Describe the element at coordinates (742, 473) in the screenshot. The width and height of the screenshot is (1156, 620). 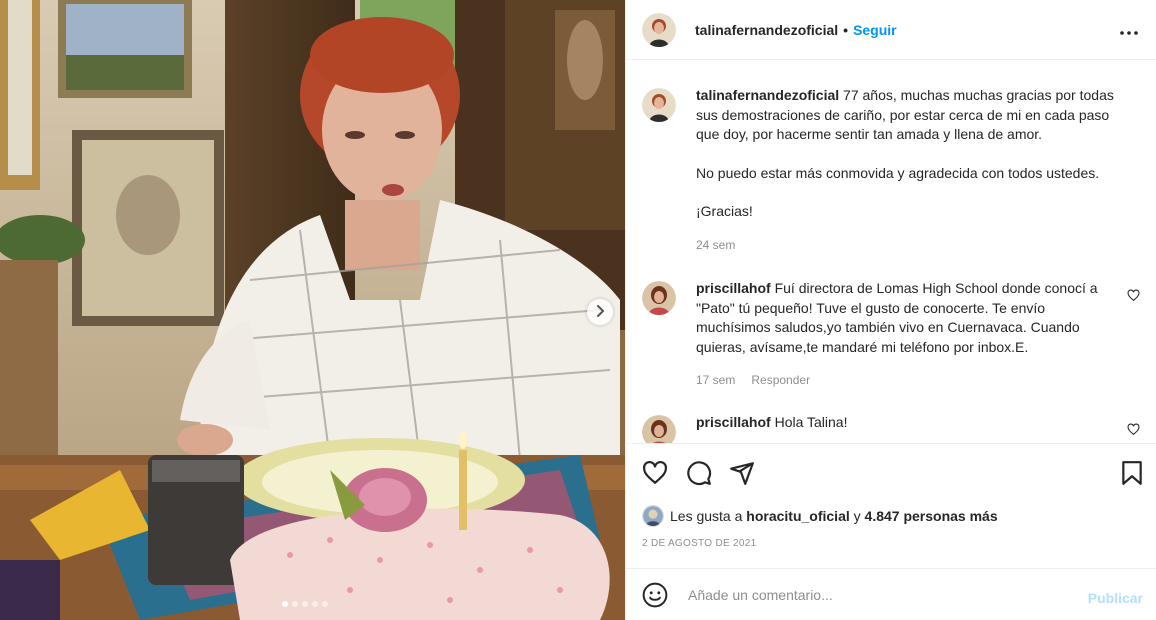
I see `share-icon` at that location.